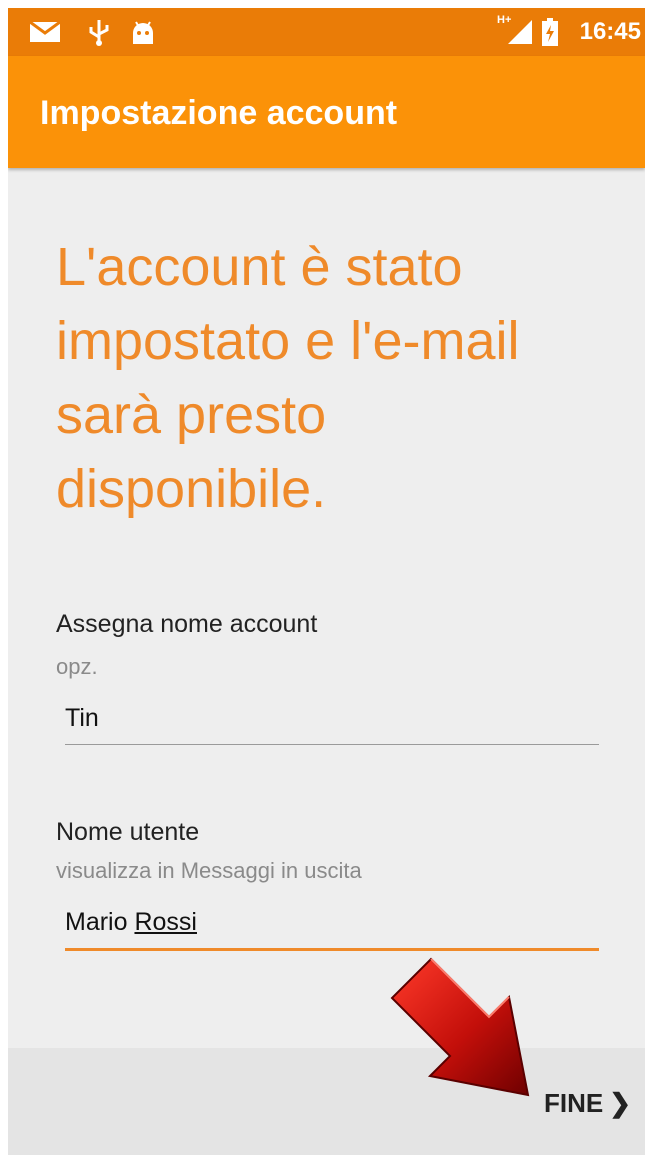 The image size is (645, 1155). I want to click on signal-icon, so click(520, 32).